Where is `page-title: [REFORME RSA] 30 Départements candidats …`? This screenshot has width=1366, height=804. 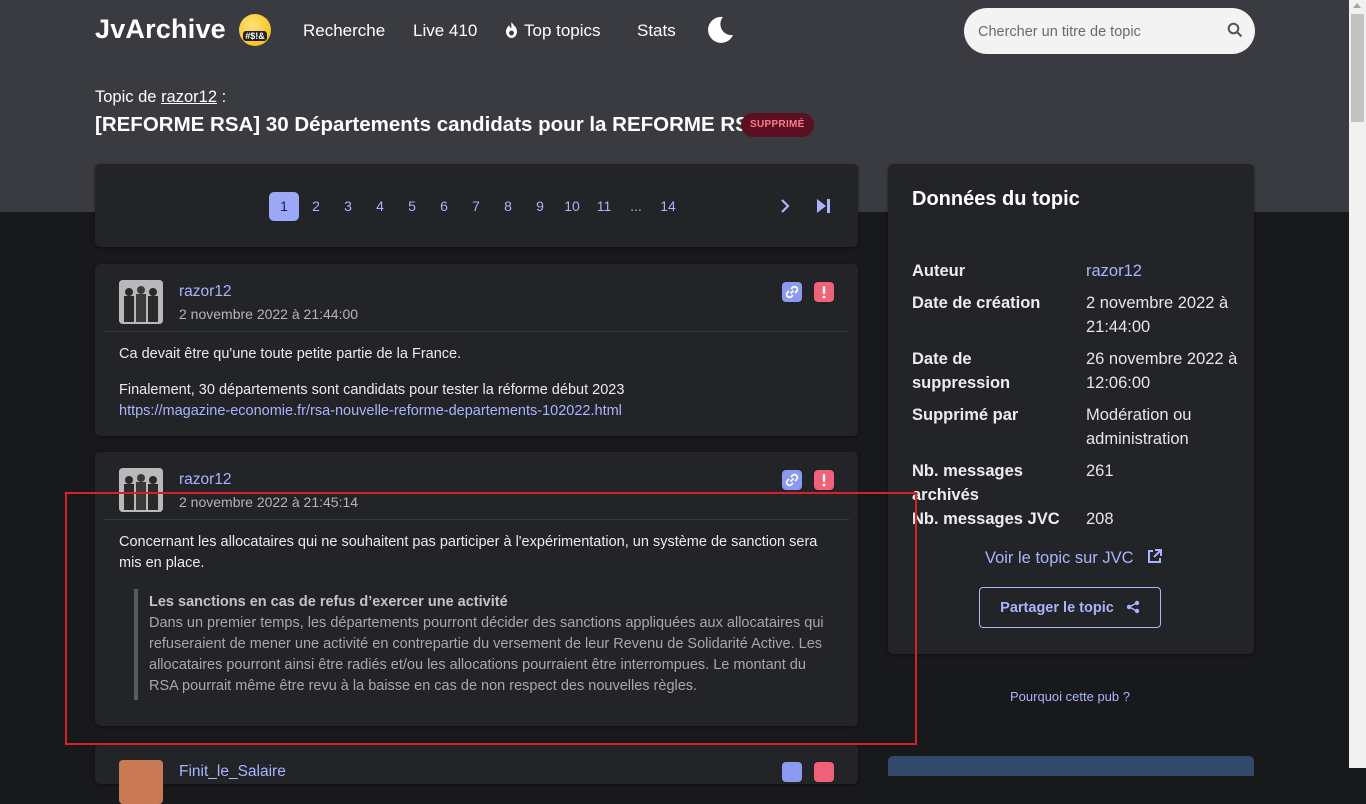
page-title: [REFORME RSA] 30 Départements candidats … is located at coordinates (429, 124).